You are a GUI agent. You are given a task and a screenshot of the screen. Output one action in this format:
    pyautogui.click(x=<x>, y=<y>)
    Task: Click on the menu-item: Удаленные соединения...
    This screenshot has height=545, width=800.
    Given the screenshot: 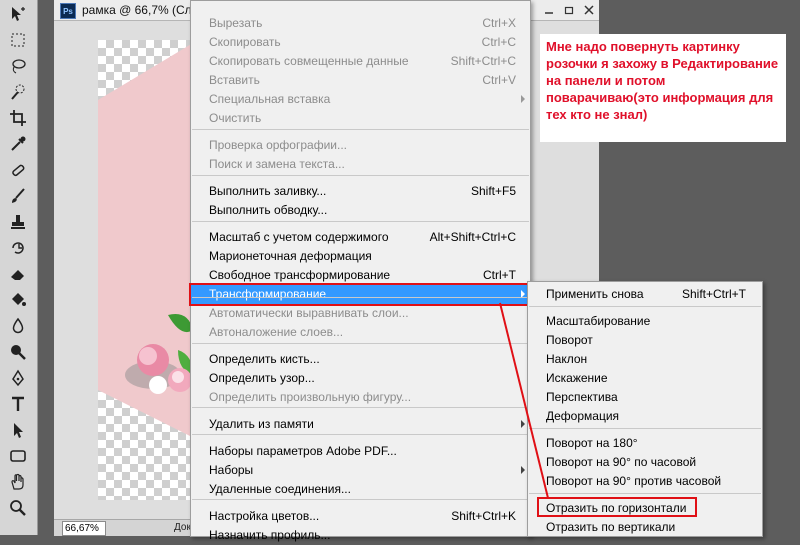 What is the action you would take?
    pyautogui.click(x=360, y=489)
    